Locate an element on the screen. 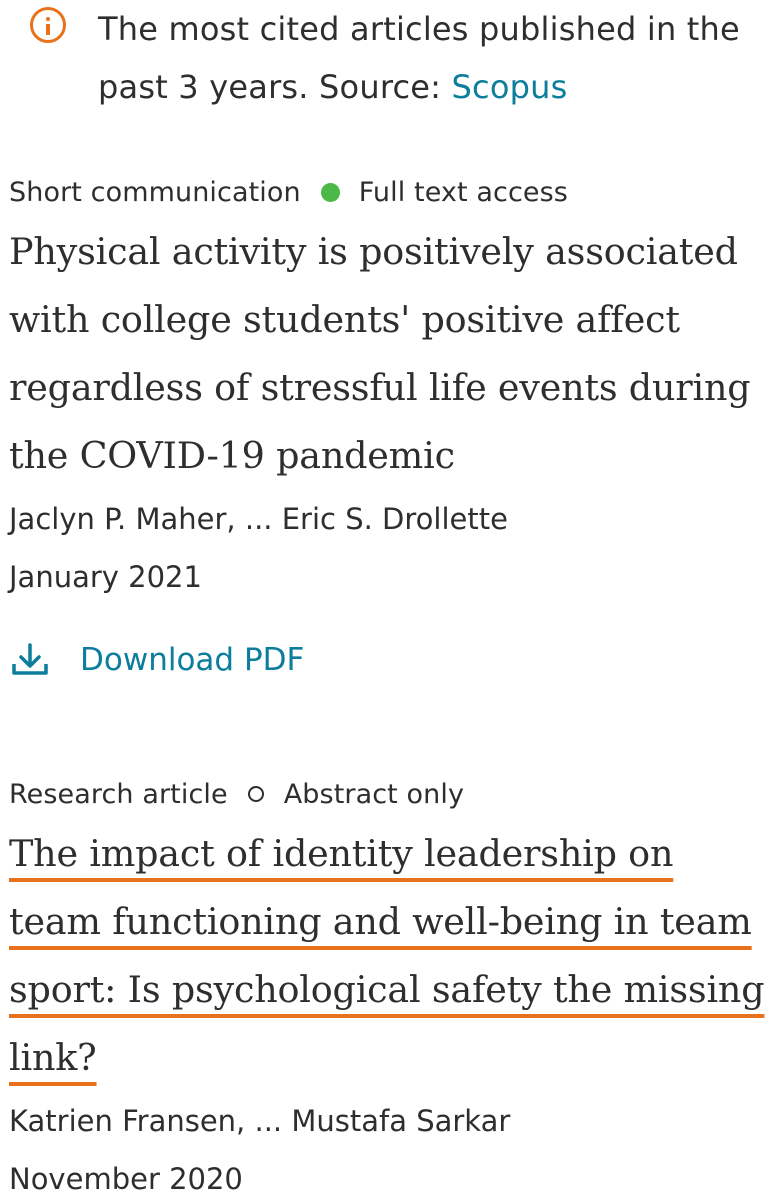 The height and width of the screenshot is (1200, 771). full-access-dot-icon is located at coordinates (330, 192).